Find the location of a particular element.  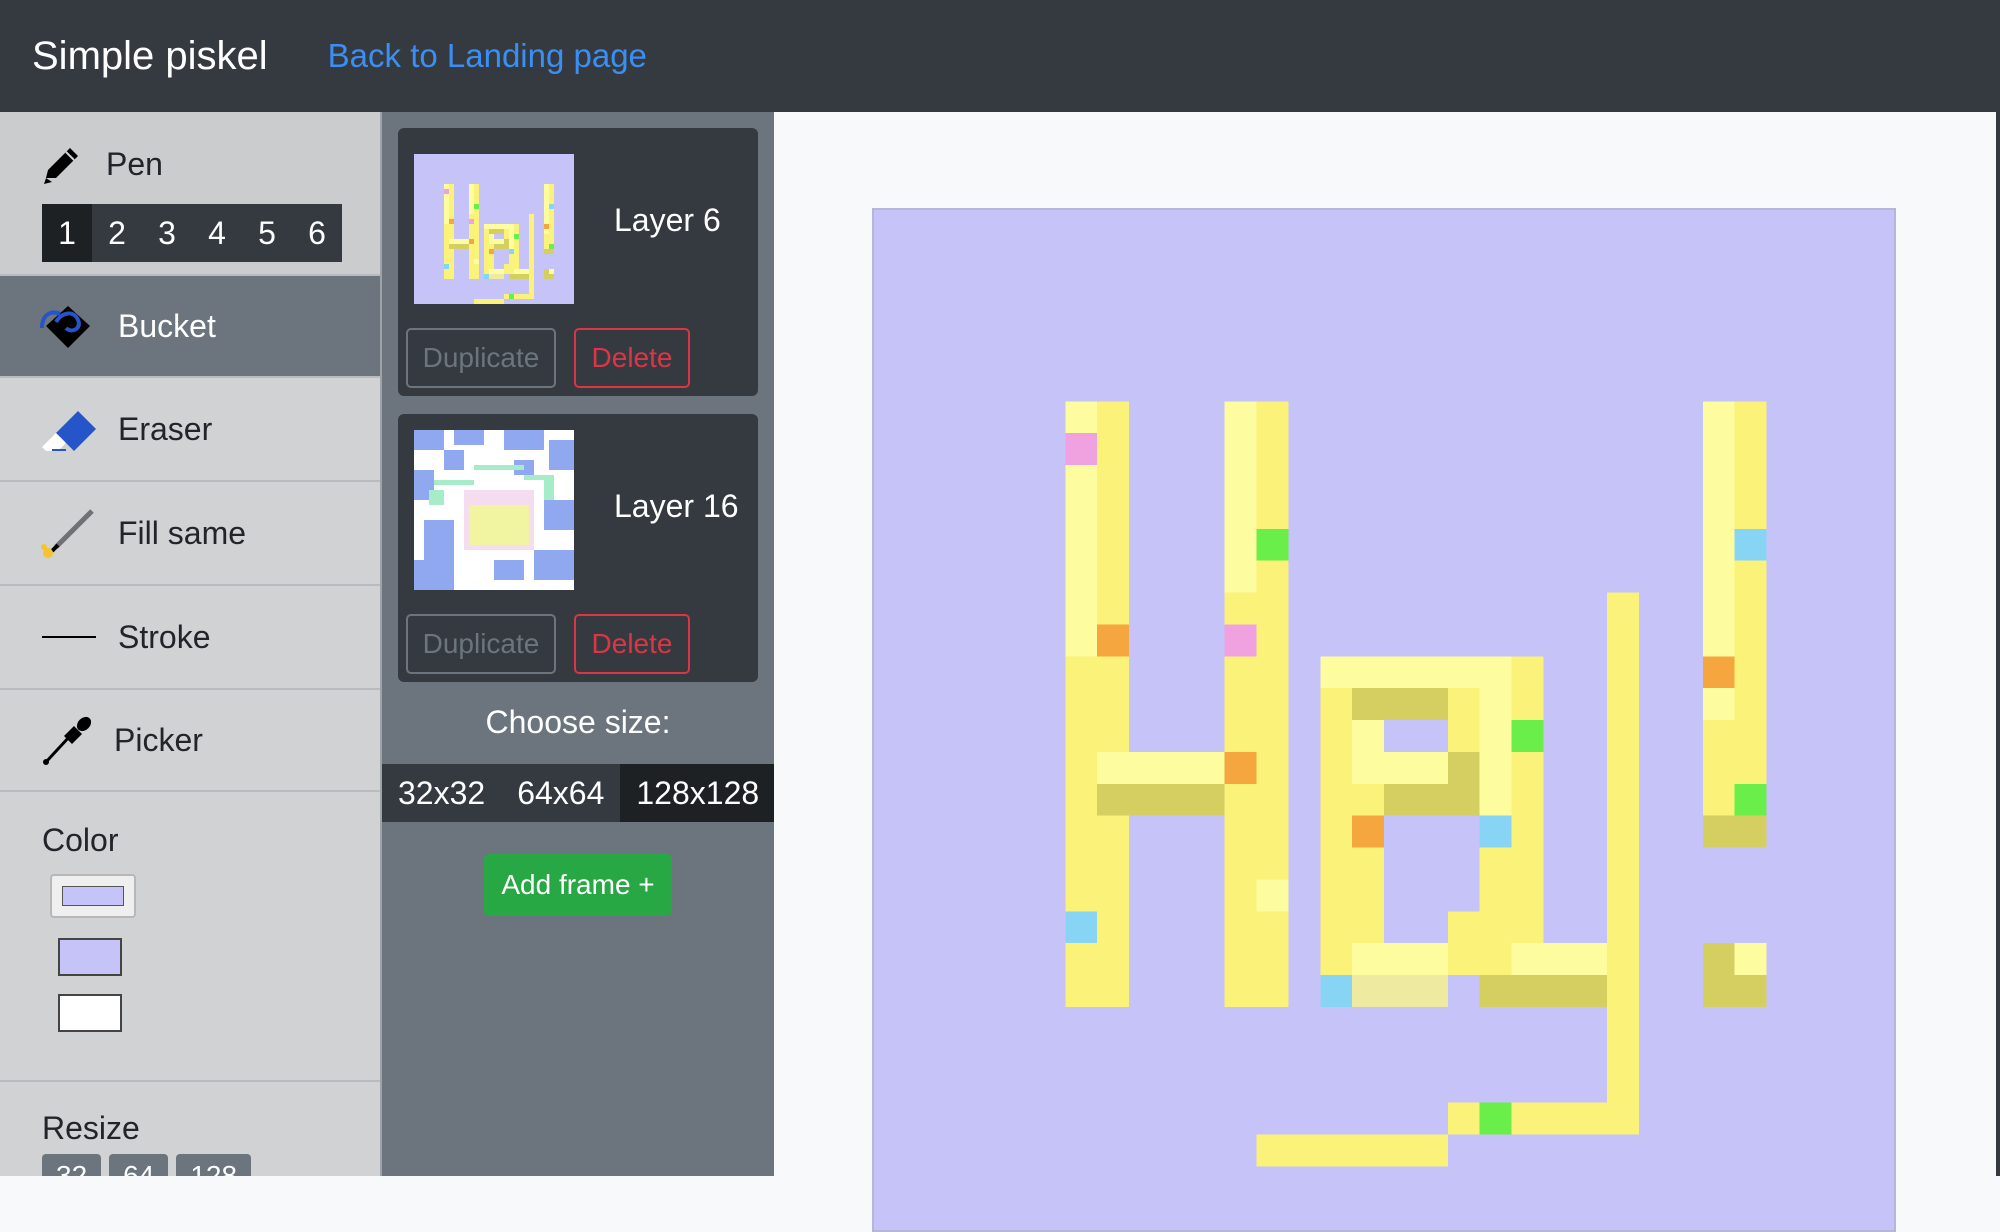

size-button-group: 32x32 64x64 128x128 is located at coordinates (579, 793).